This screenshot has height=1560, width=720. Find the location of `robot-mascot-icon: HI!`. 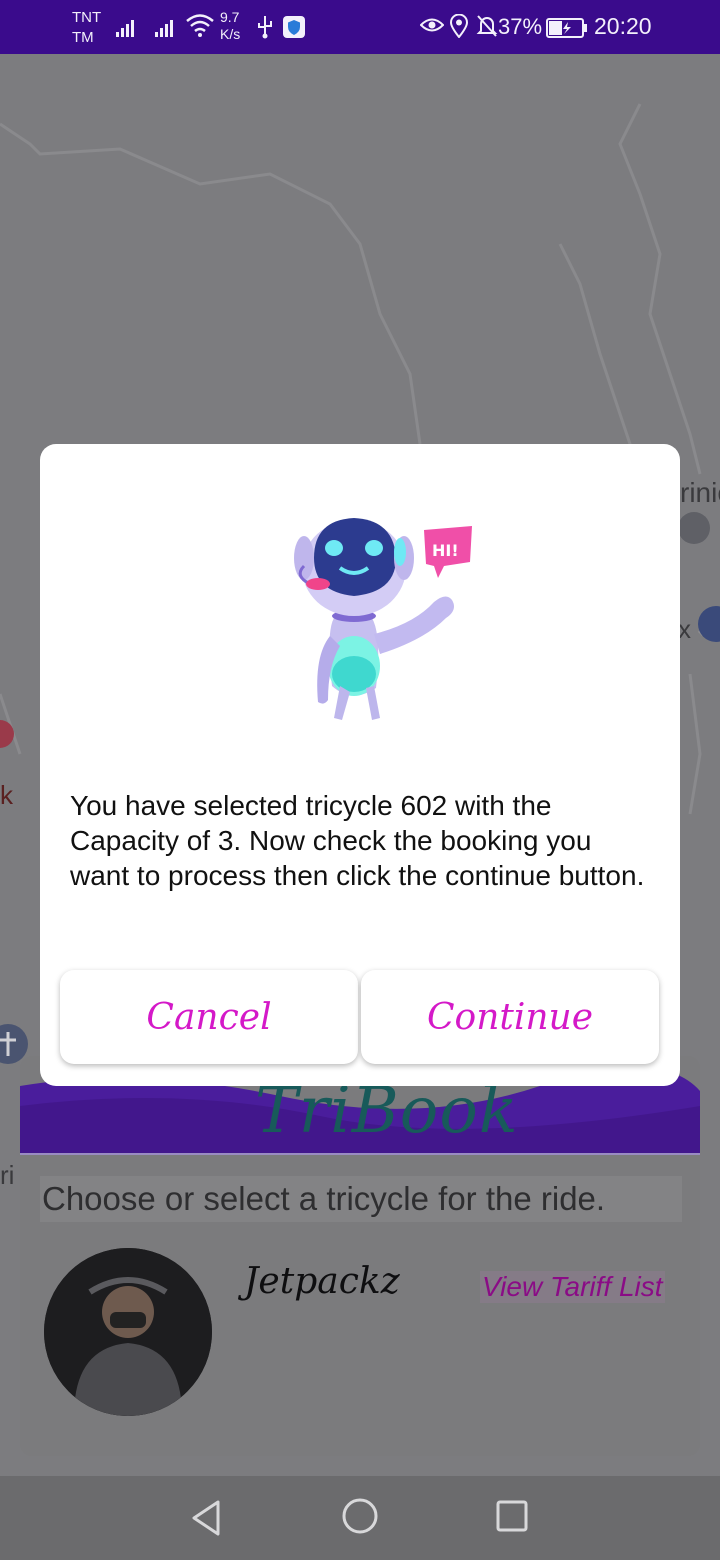

robot-mascot-icon: HI! is located at coordinates (383, 619).